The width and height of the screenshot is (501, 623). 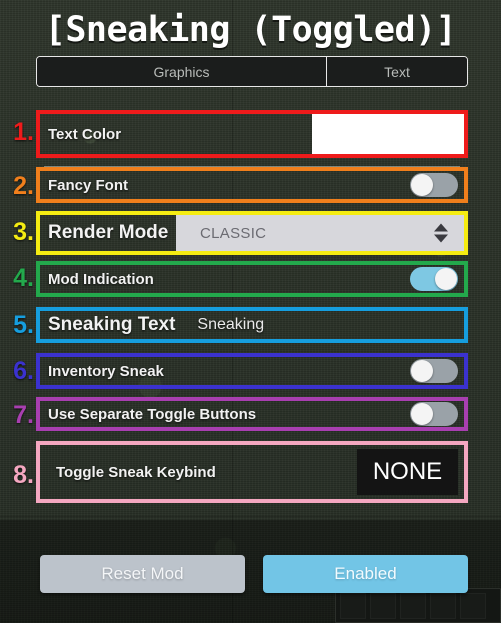 What do you see at coordinates (108, 232) in the screenshot?
I see `setting-label-render-mode: Render Mode` at bounding box center [108, 232].